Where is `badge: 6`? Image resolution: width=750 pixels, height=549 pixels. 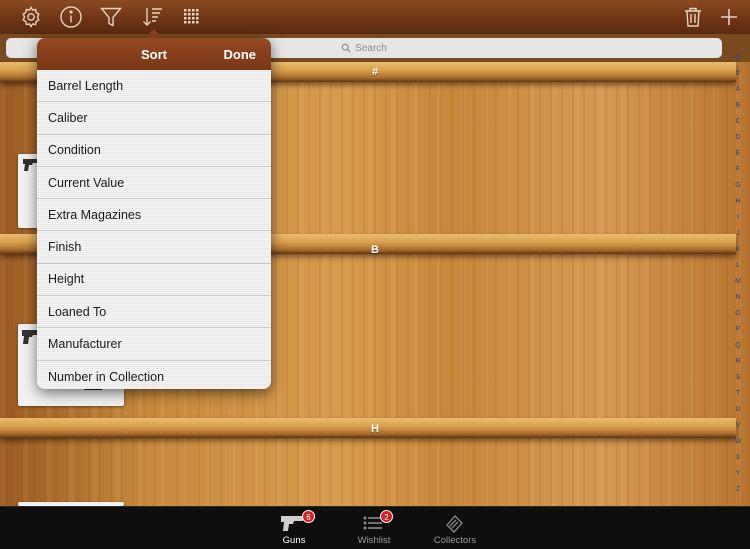
badge: 6 is located at coordinates (308, 516).